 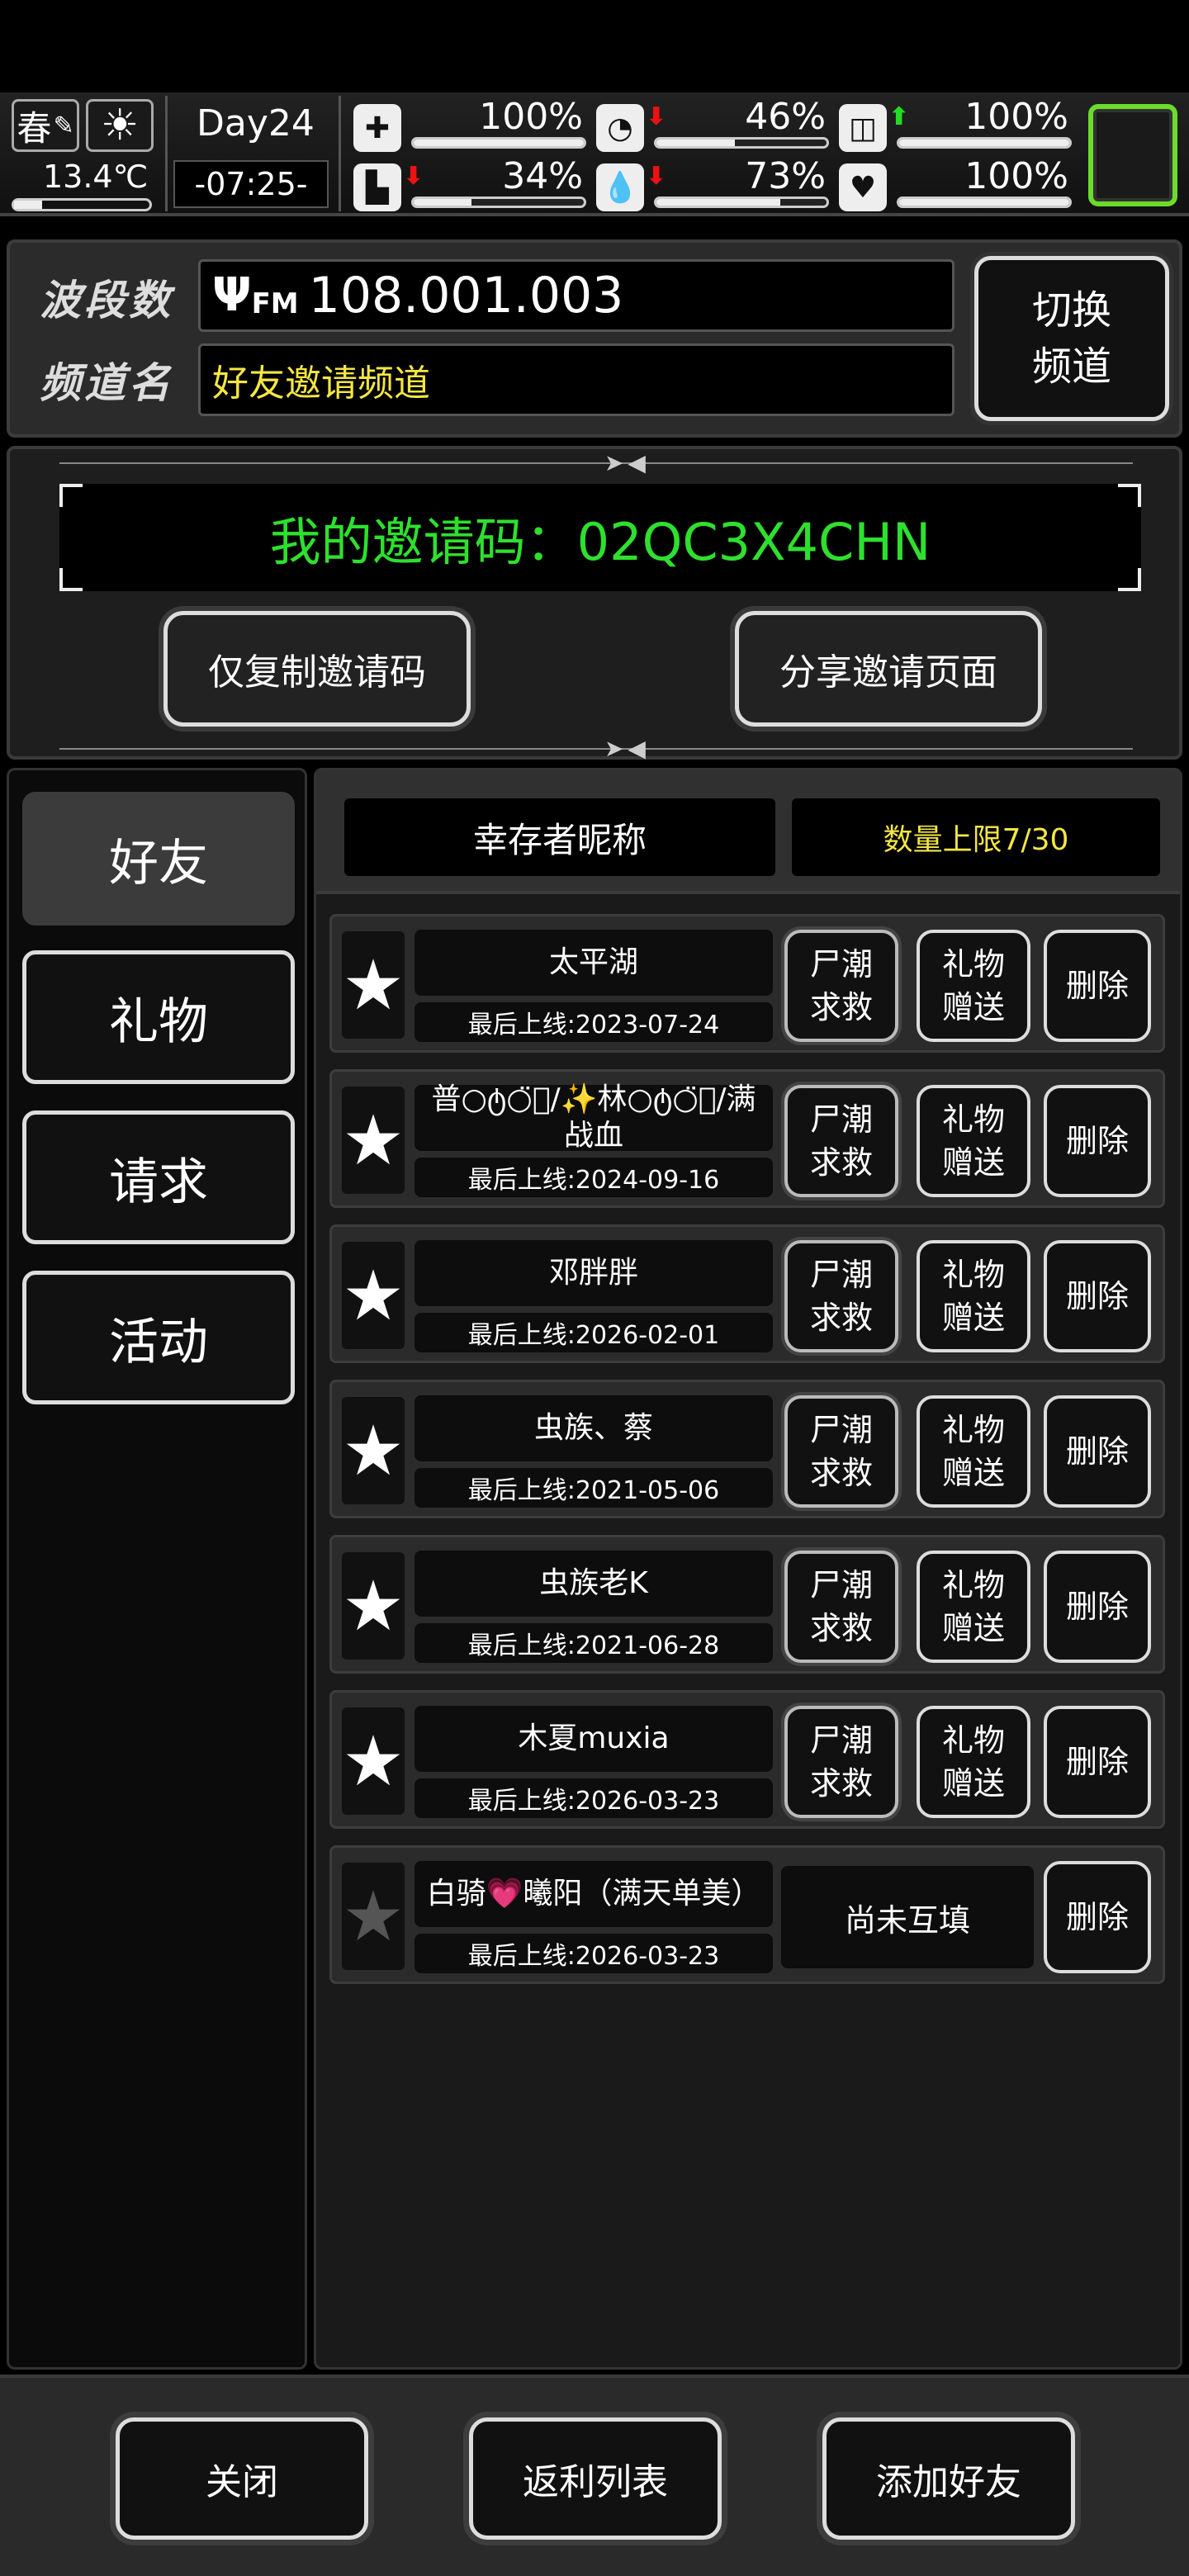 What do you see at coordinates (120, 125) in the screenshot?
I see `weather-badge: ☀` at bounding box center [120, 125].